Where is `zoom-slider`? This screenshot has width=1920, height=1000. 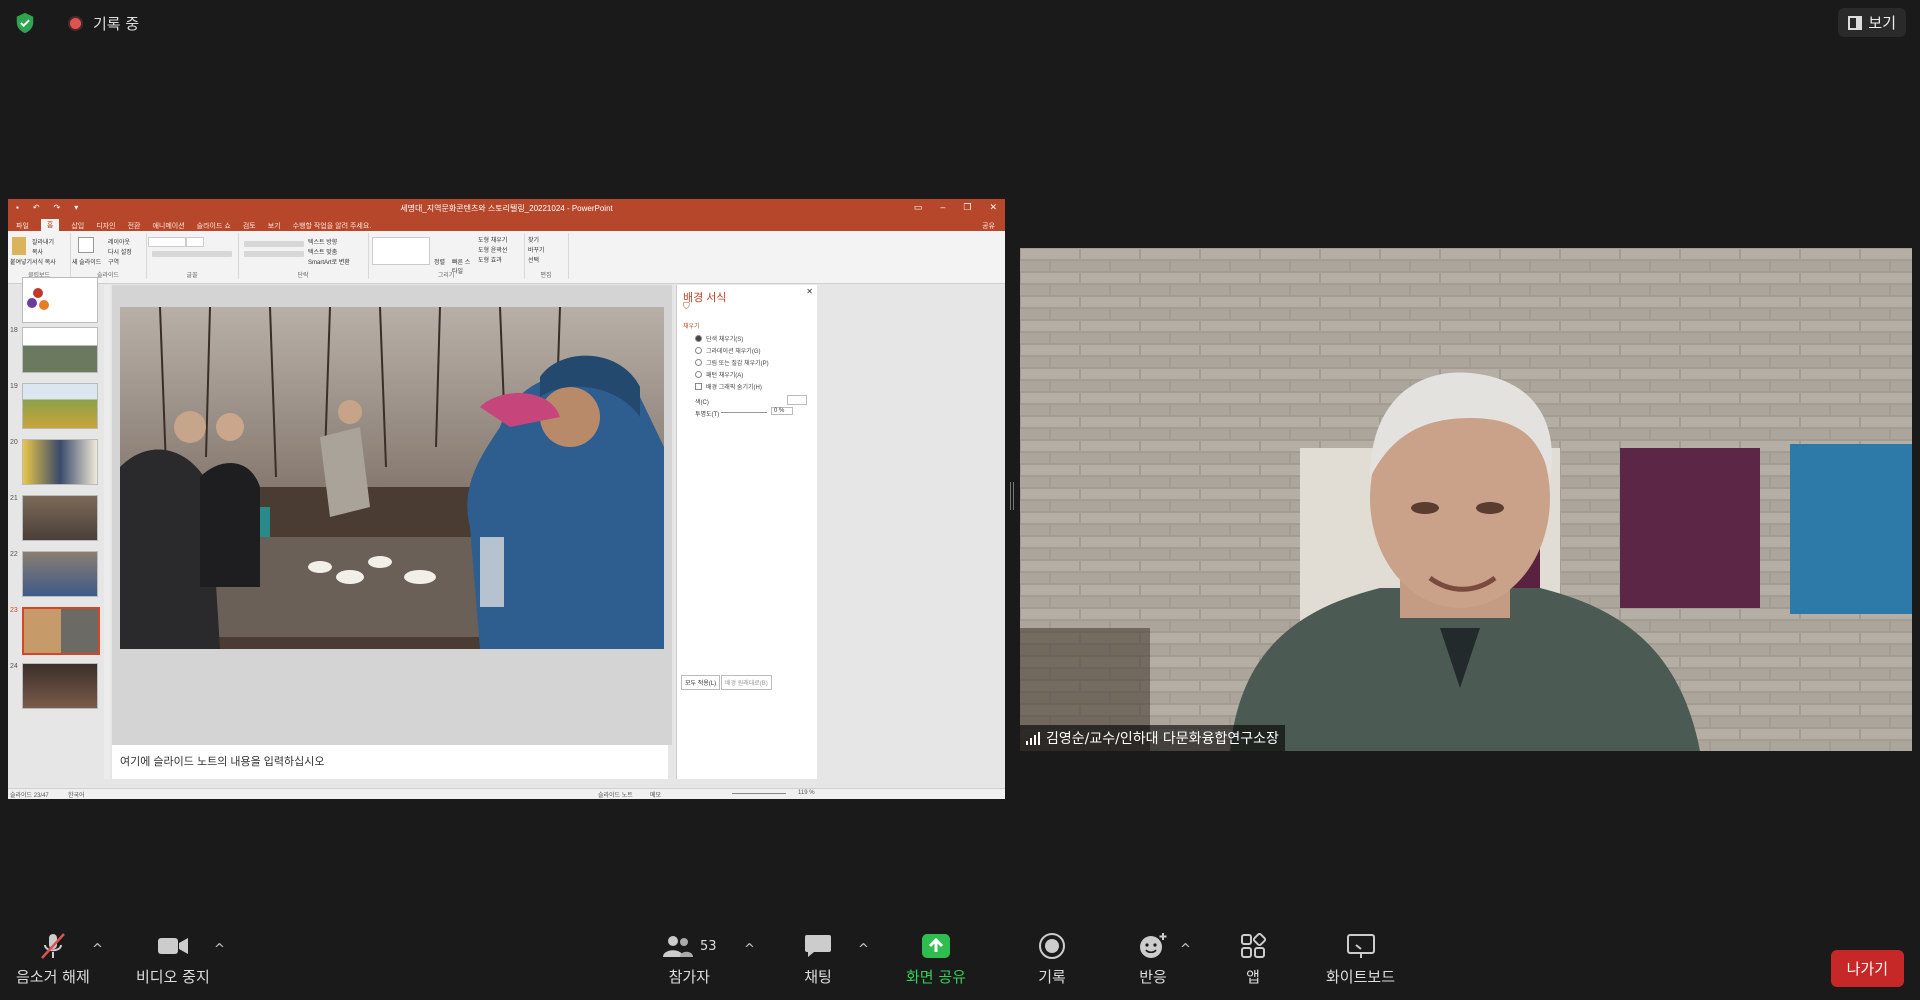
zoom-slider is located at coordinates (759, 793).